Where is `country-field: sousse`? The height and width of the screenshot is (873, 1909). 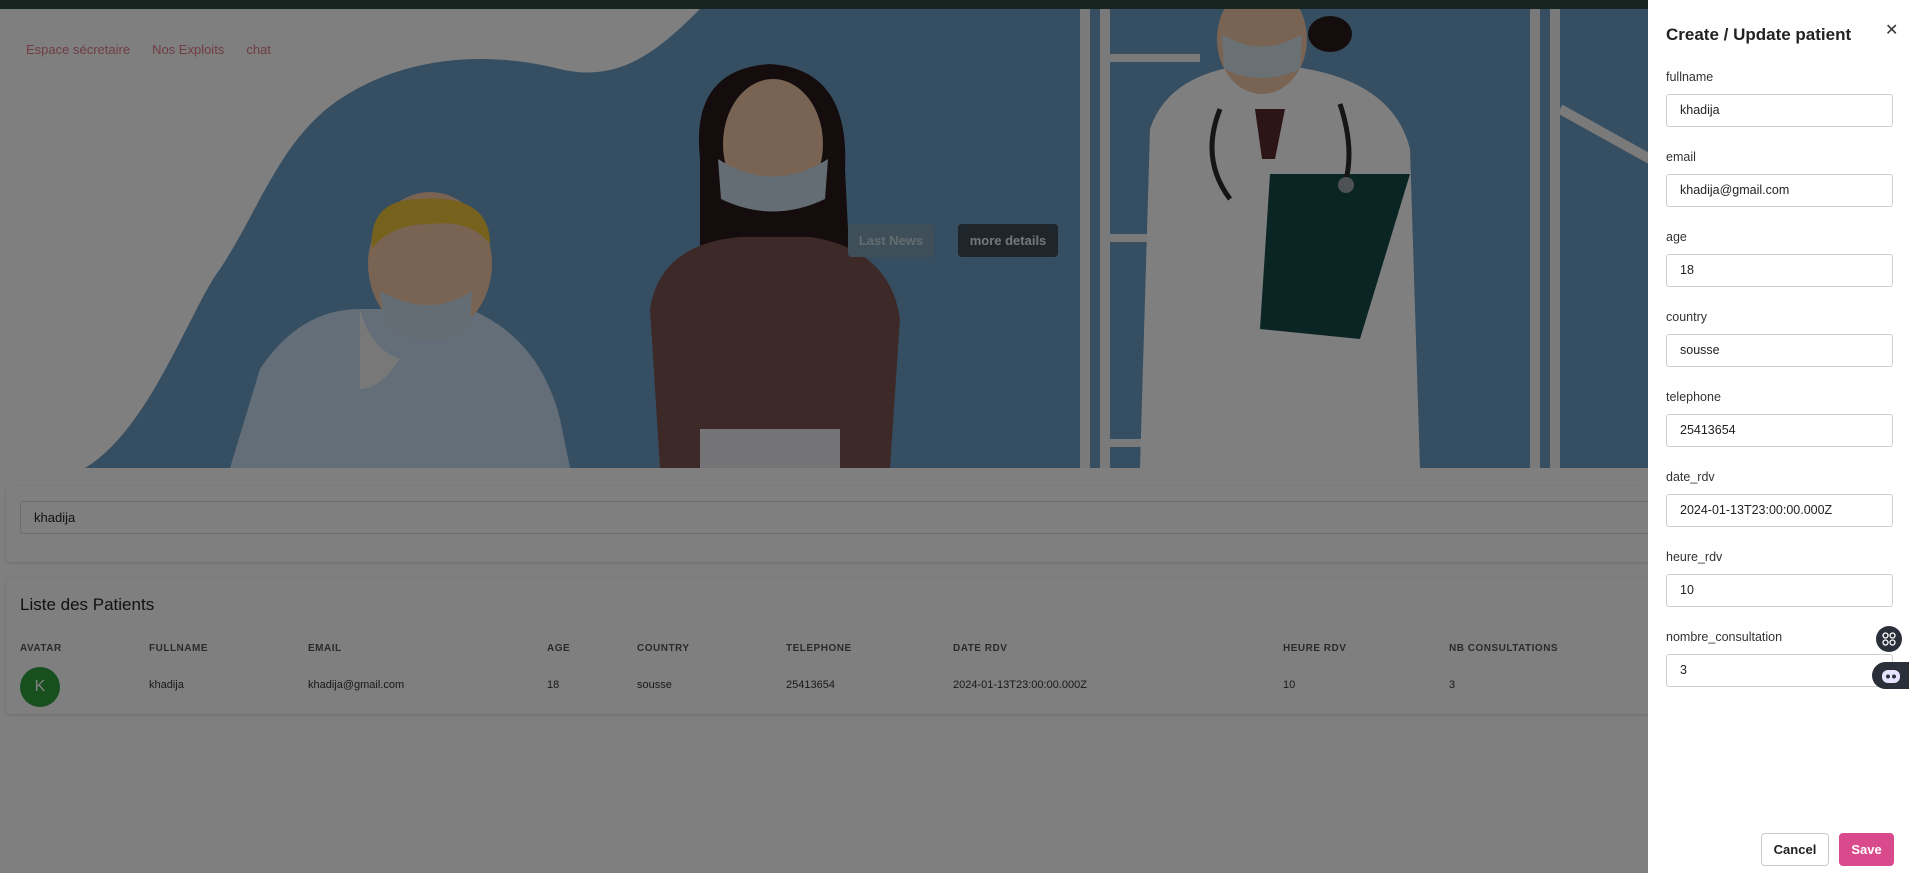
country-field: sousse is located at coordinates (1779, 350).